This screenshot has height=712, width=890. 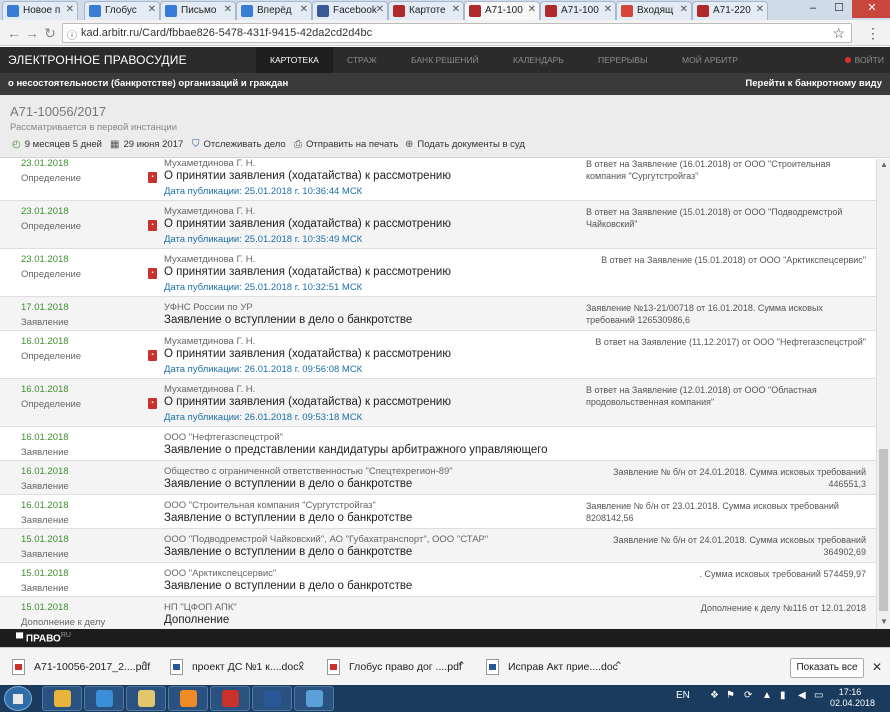 I want to click on file-explorer-taskbar-button, so click(x=146, y=698).